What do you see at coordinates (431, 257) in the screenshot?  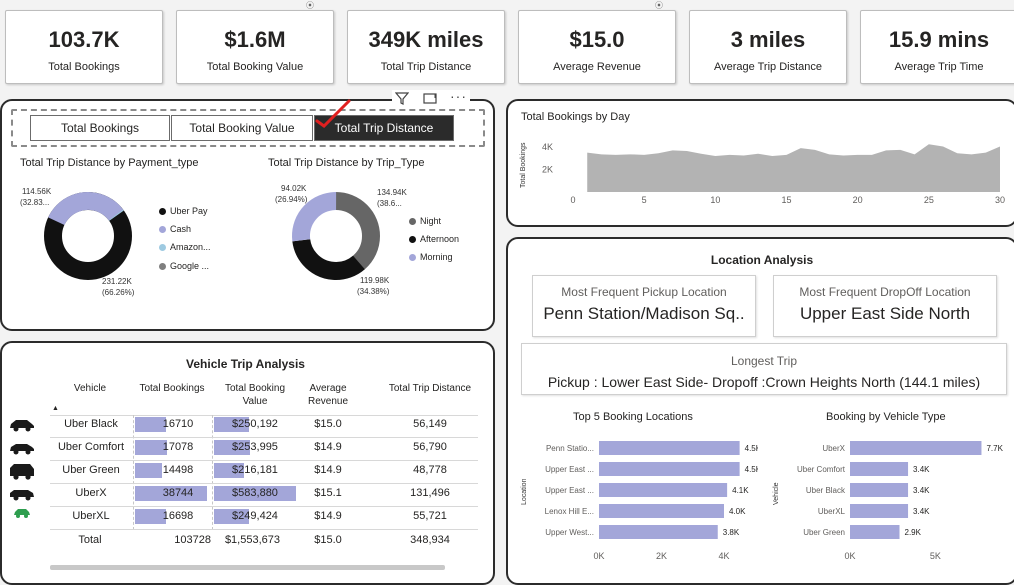 I see `legend-item: Morning` at bounding box center [431, 257].